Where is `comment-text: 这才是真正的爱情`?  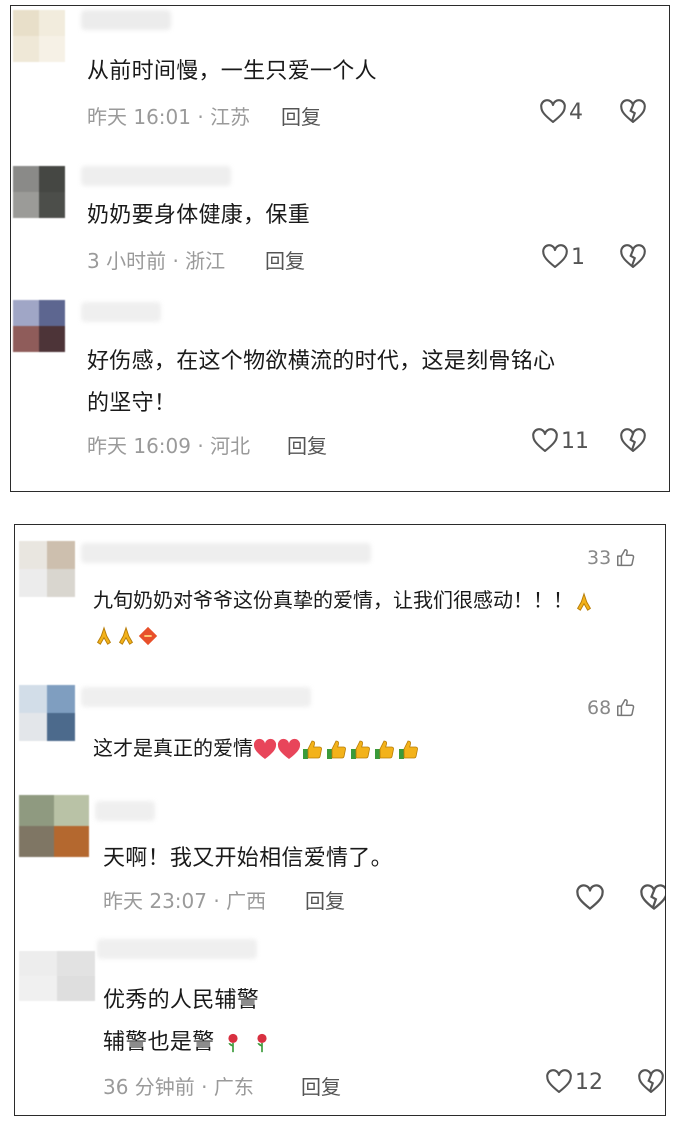
comment-text: 这才是真正的爱情 is located at coordinates (257, 748).